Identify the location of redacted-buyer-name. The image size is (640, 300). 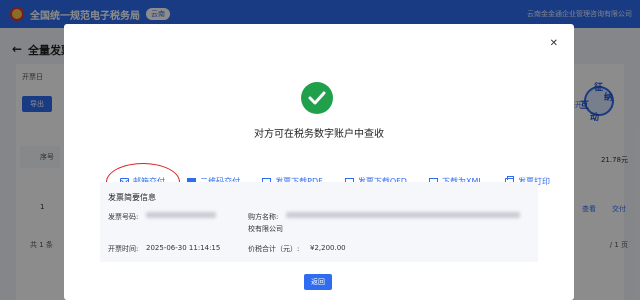
(403, 215).